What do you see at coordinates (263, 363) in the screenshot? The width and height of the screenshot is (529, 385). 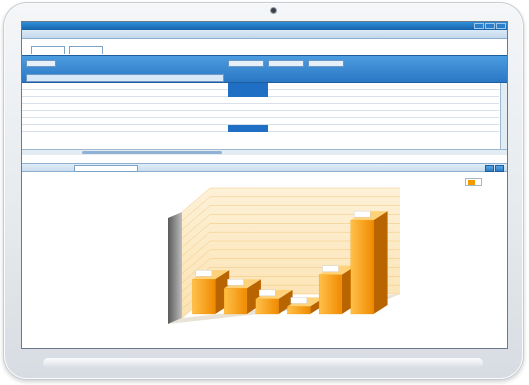 I see `bezel-highlight` at bounding box center [263, 363].